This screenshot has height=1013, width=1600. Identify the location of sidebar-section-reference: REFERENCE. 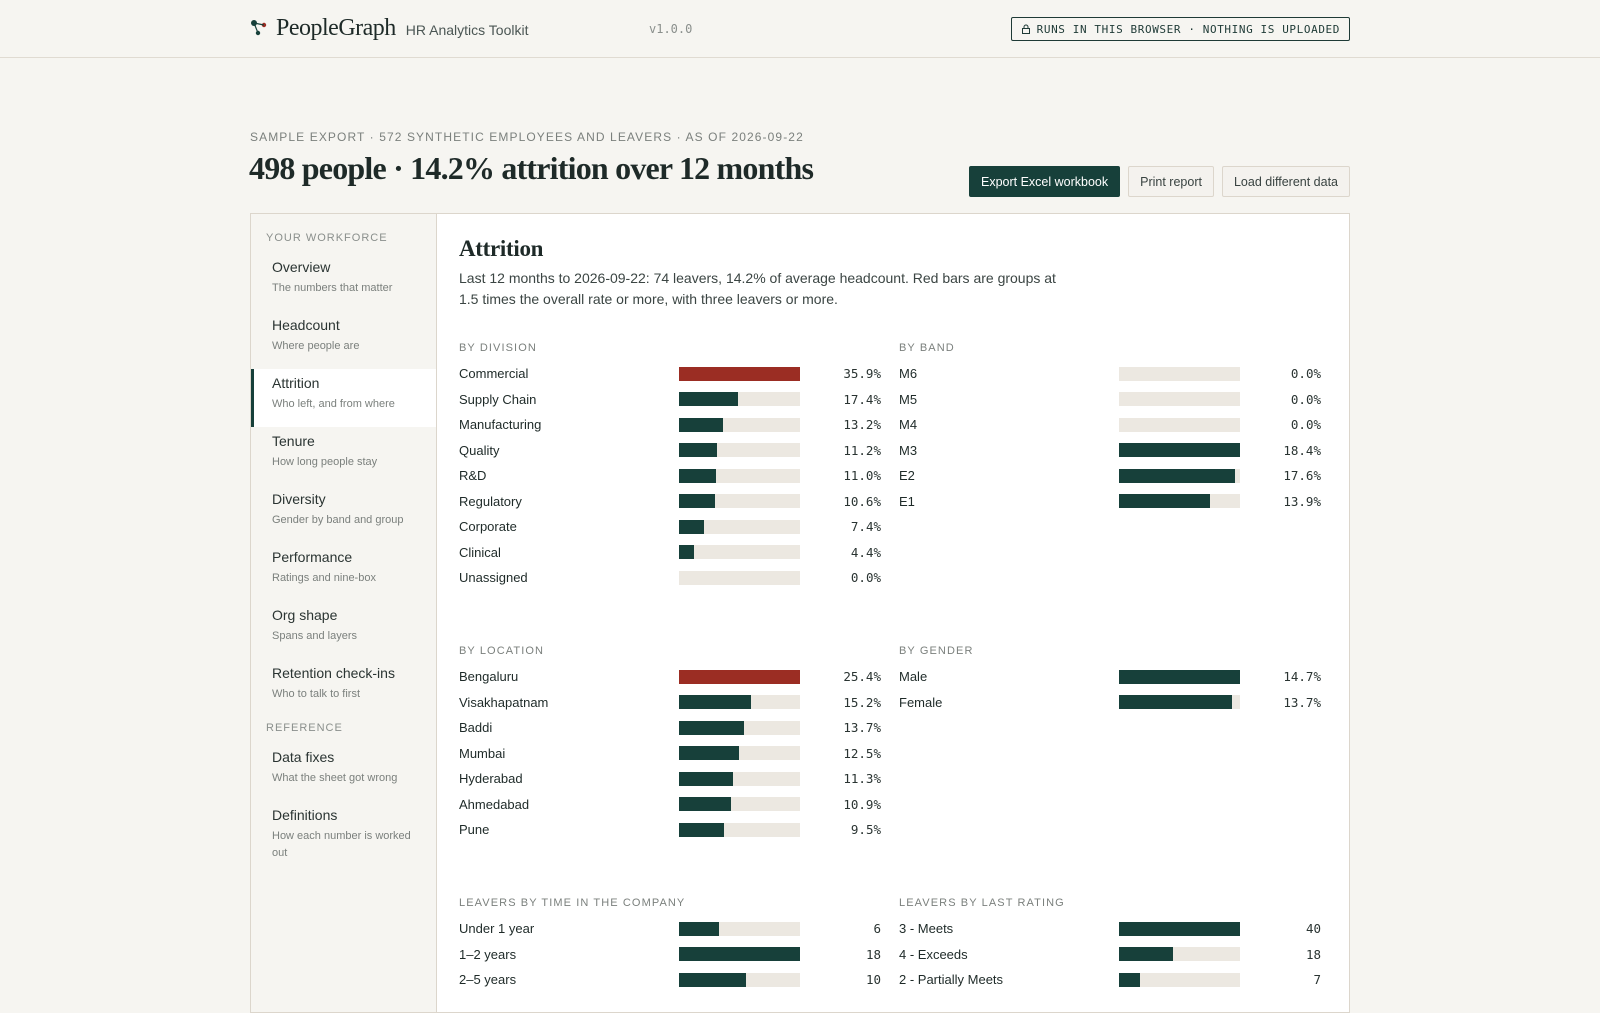
(304, 728).